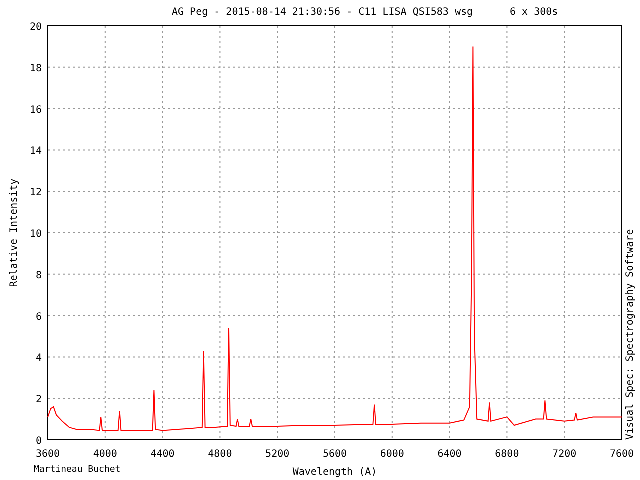 The image size is (640, 480). What do you see at coordinates (14, 233) in the screenshot?
I see `y-axis-label: Relative Intensity` at bounding box center [14, 233].